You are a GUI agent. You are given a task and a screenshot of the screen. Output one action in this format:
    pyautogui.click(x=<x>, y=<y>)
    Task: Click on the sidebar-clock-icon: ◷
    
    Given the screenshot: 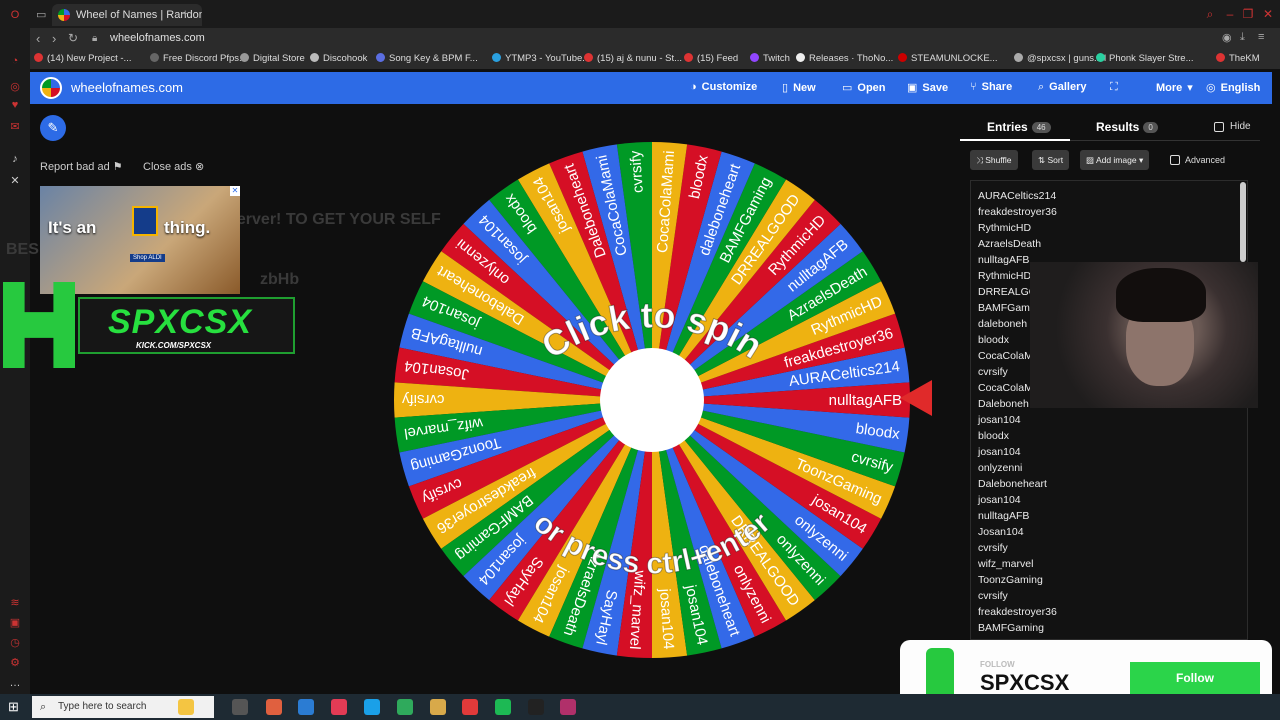 What is the action you would take?
    pyautogui.click(x=15, y=643)
    